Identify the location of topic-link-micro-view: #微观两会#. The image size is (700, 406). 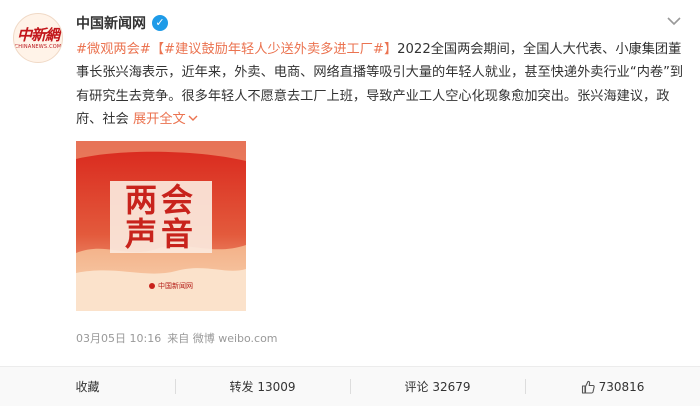
(113, 49).